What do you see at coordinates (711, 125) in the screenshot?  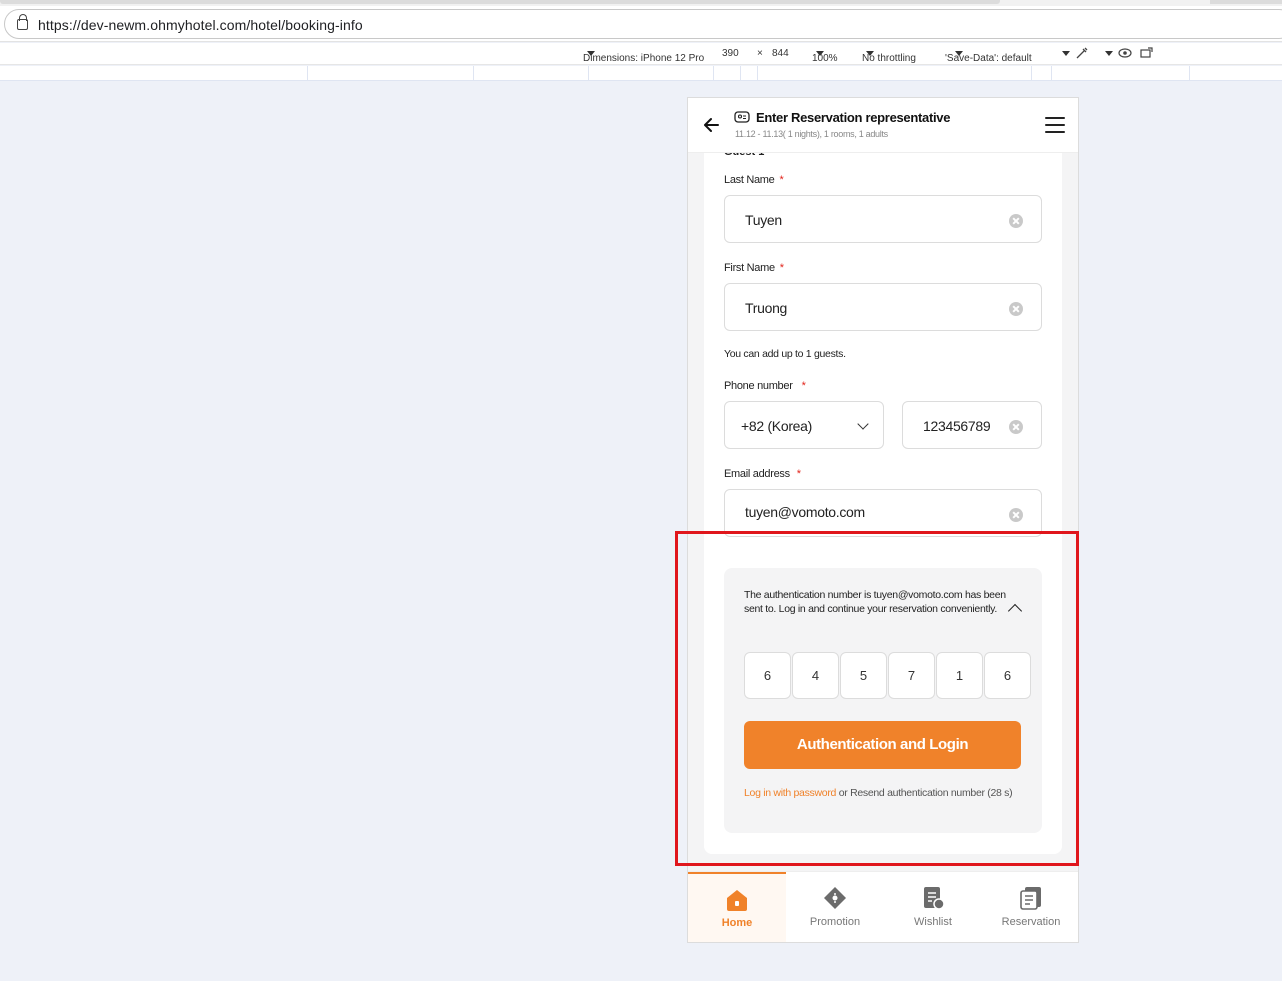 I see `back-arrow-icon` at bounding box center [711, 125].